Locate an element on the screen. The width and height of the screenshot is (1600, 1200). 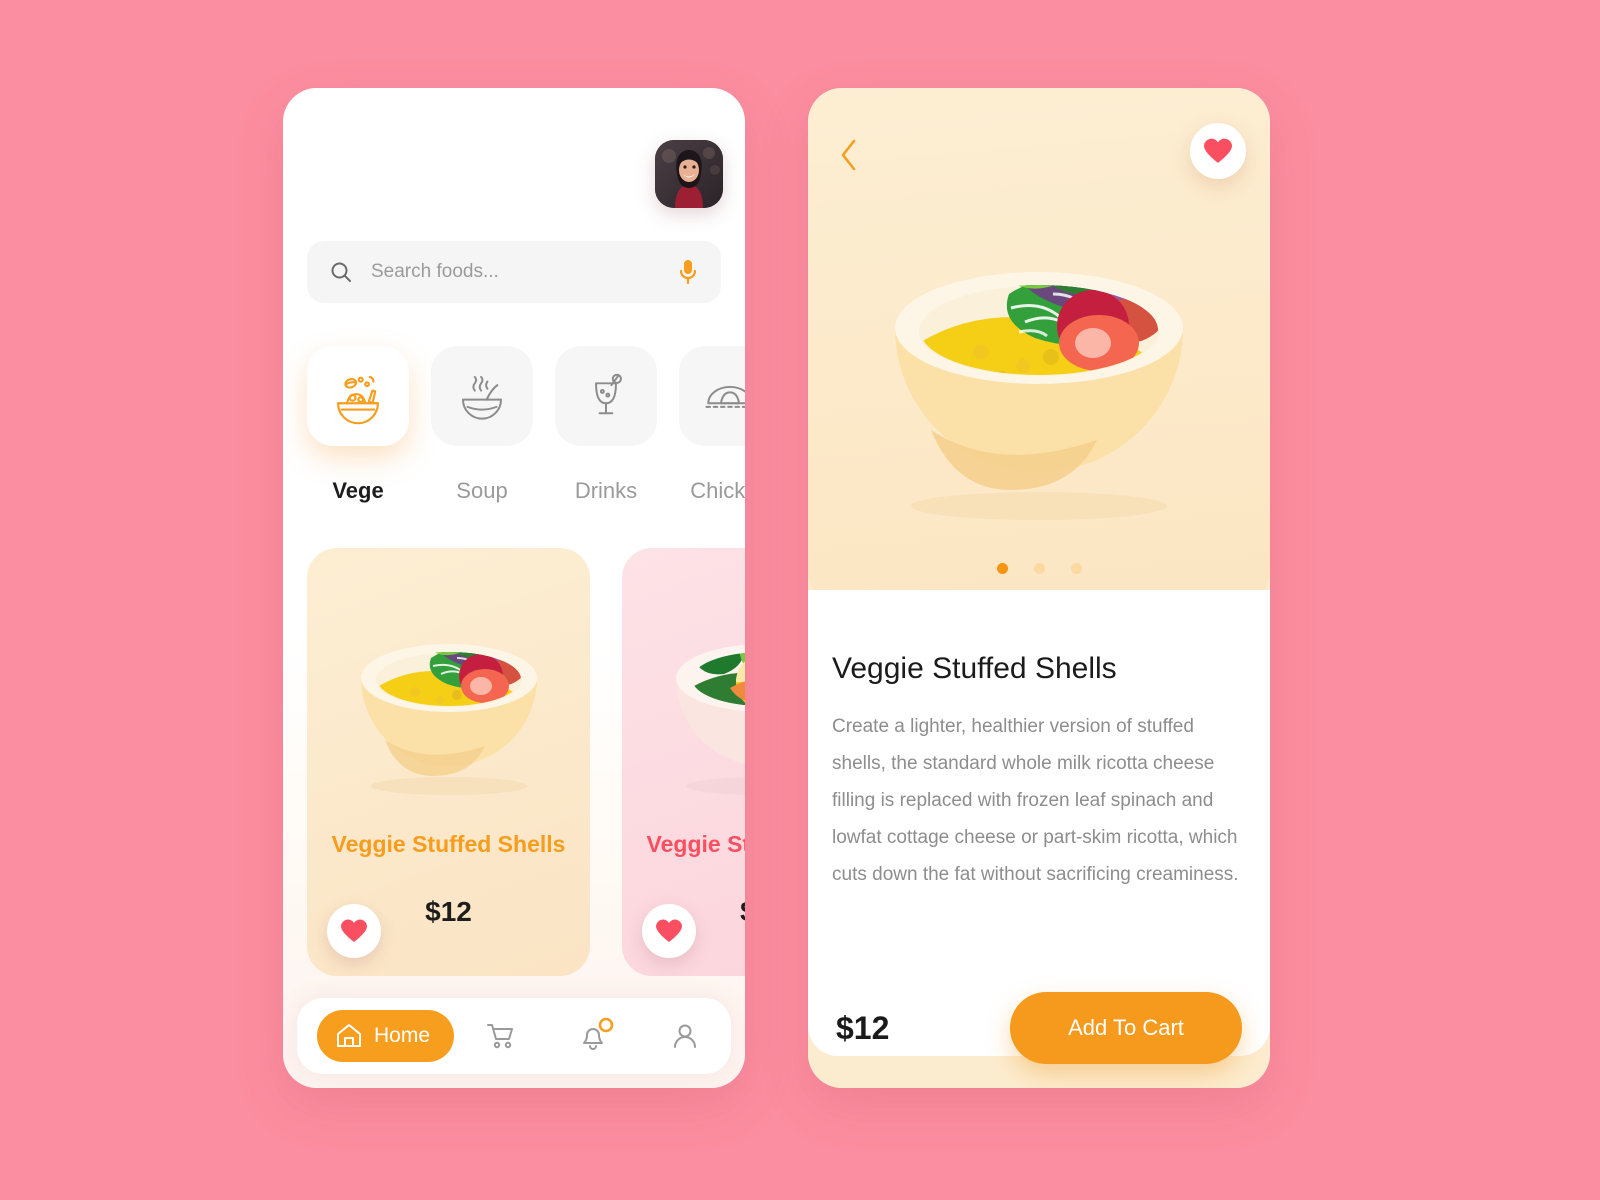
category-item-drinks: Drinks is located at coordinates (606, 436).